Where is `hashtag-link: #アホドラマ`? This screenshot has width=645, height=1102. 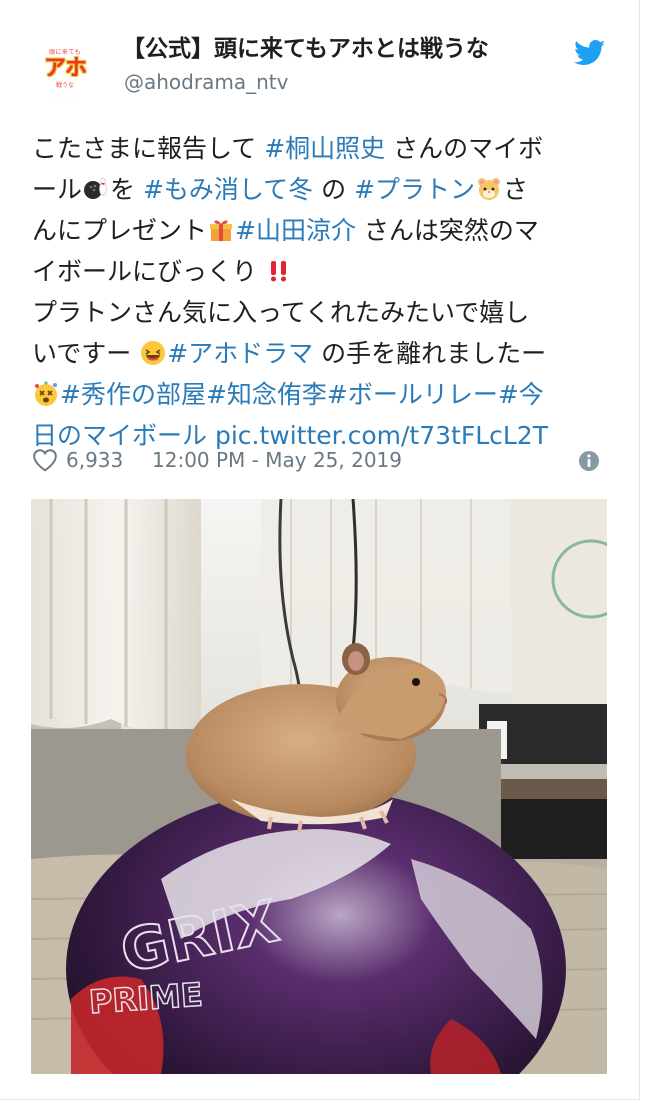 hashtag-link: #アホドラマ is located at coordinates (240, 353).